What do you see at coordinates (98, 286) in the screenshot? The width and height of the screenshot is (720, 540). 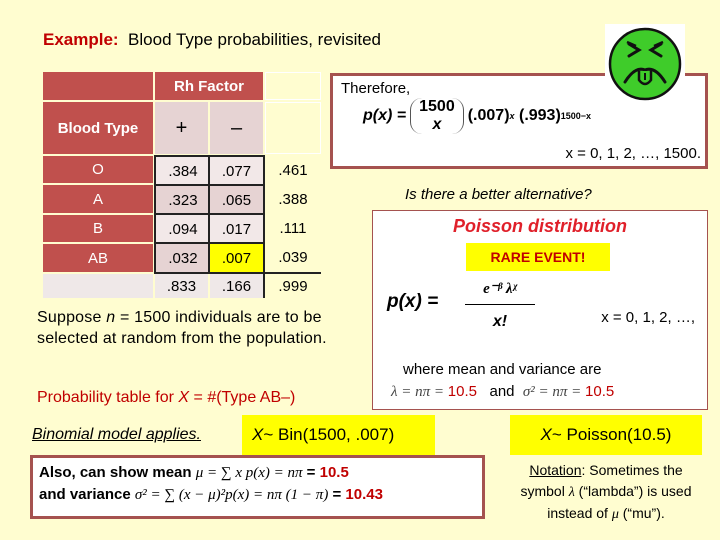 I see `totals-label` at bounding box center [98, 286].